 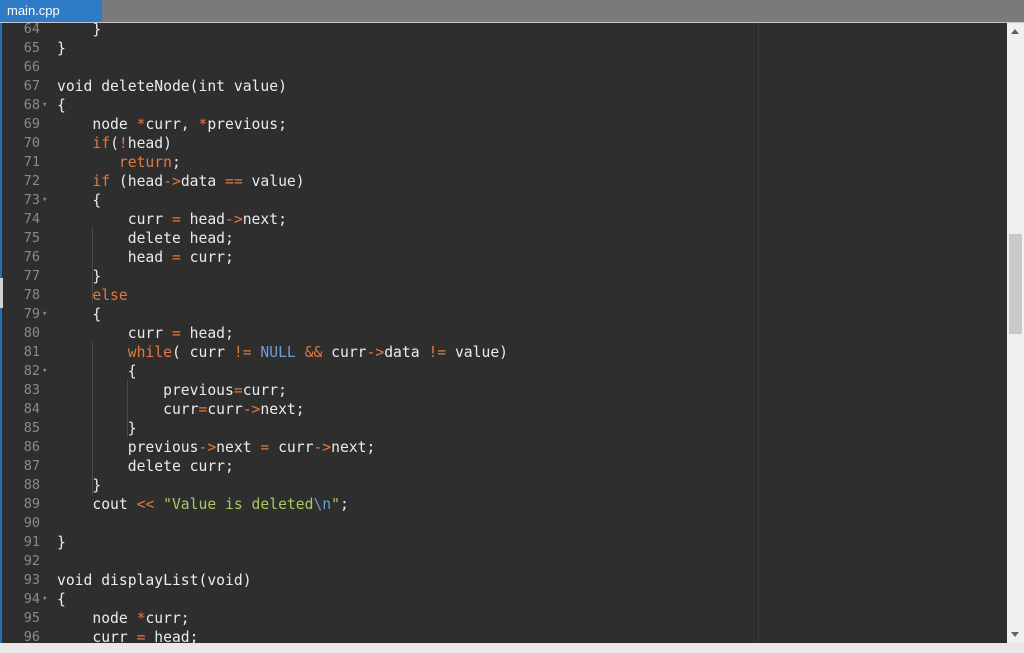 I want to click on line-number: 96, so click(x=31, y=636).